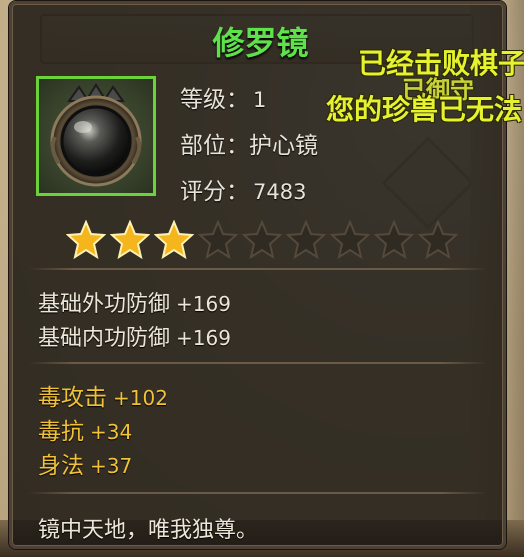  Describe the element at coordinates (104, 304) in the screenshot. I see `attribute-name: 基础外功防御` at that location.